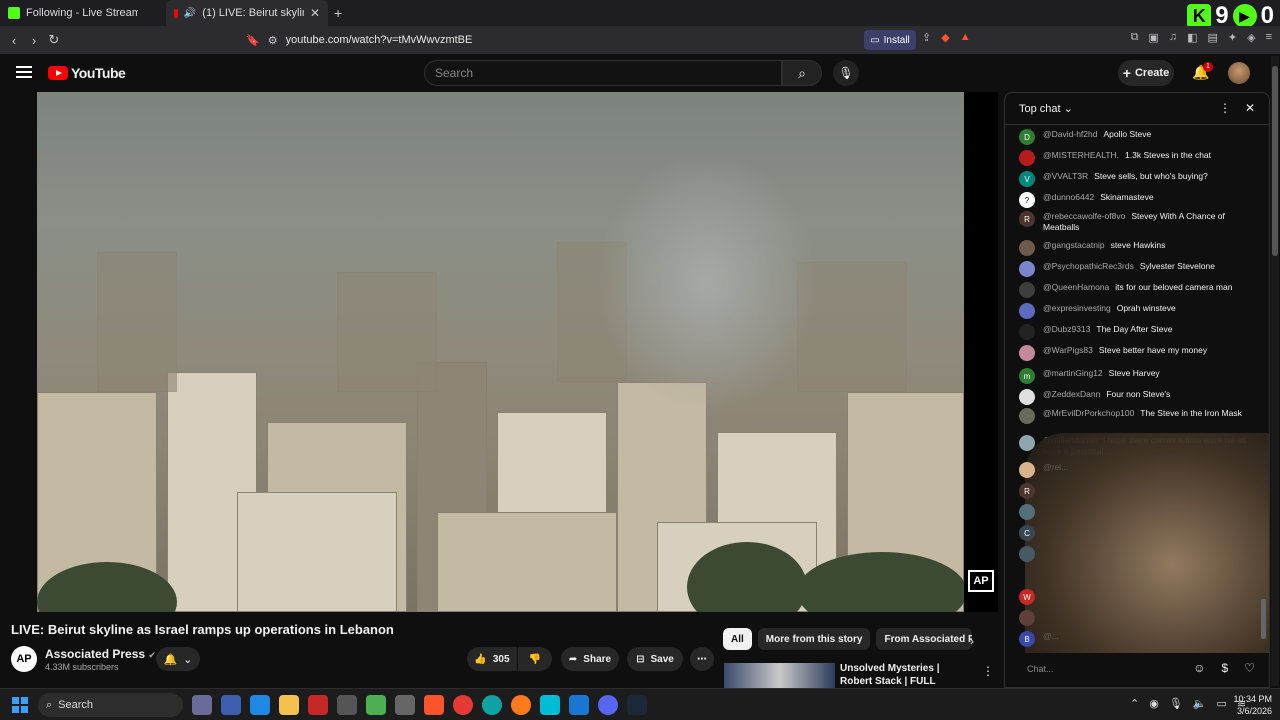  What do you see at coordinates (1027, 179) in the screenshot?
I see `avatar: V` at bounding box center [1027, 179].